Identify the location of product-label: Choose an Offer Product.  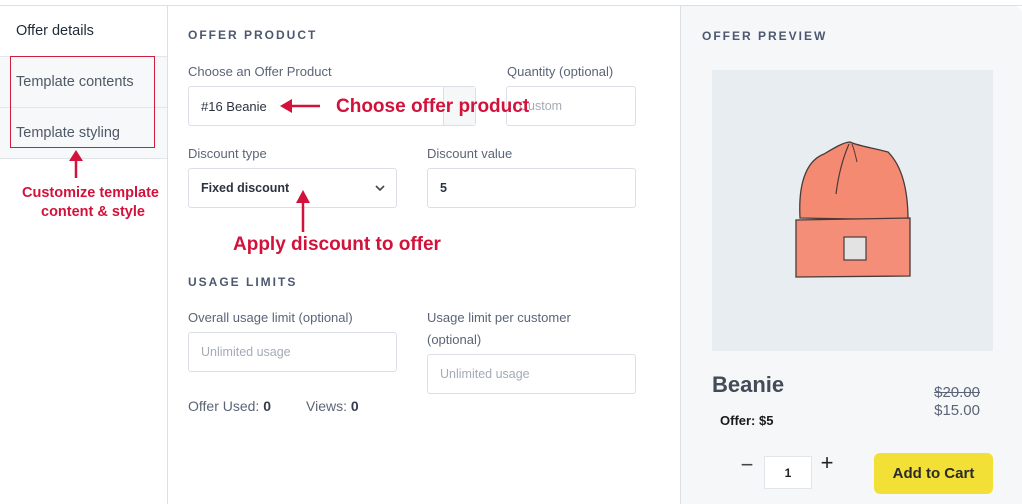
(260, 71).